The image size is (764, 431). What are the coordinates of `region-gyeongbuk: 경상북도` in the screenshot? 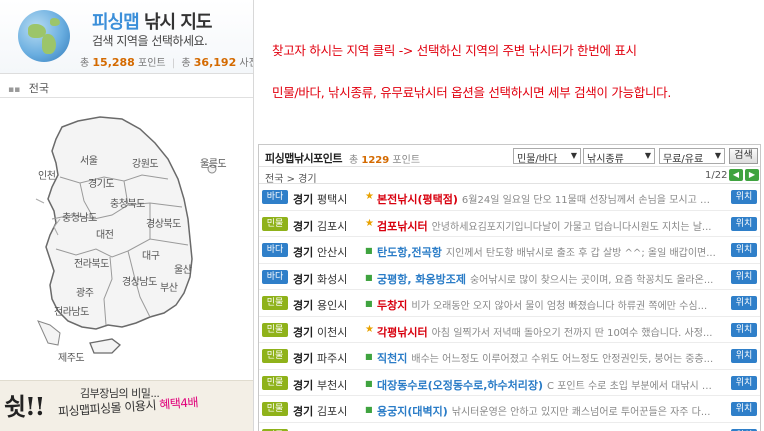 It's located at (163, 222).